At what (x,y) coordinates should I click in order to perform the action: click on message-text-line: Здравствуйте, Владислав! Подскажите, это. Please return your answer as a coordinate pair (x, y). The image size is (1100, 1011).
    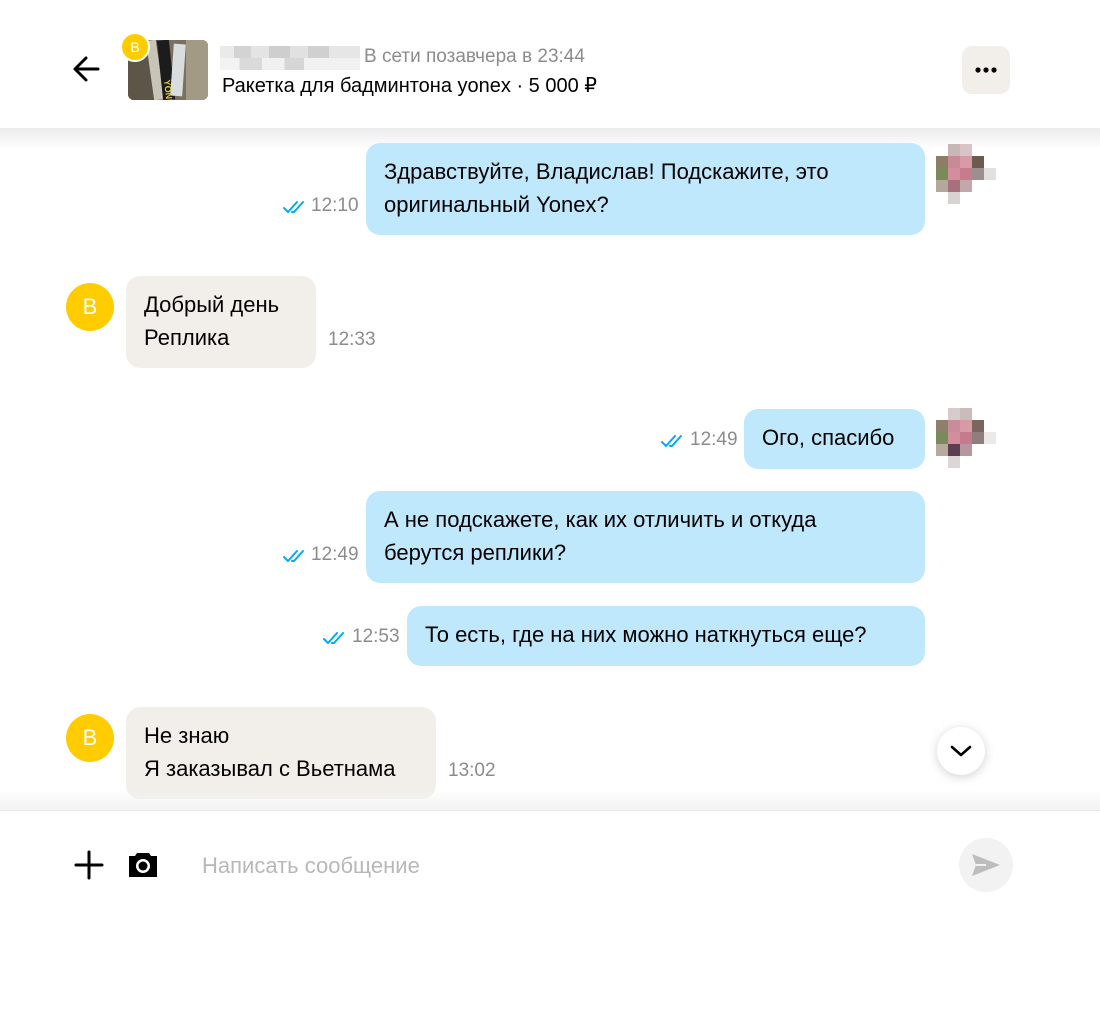
    Looking at the image, I should click on (606, 171).